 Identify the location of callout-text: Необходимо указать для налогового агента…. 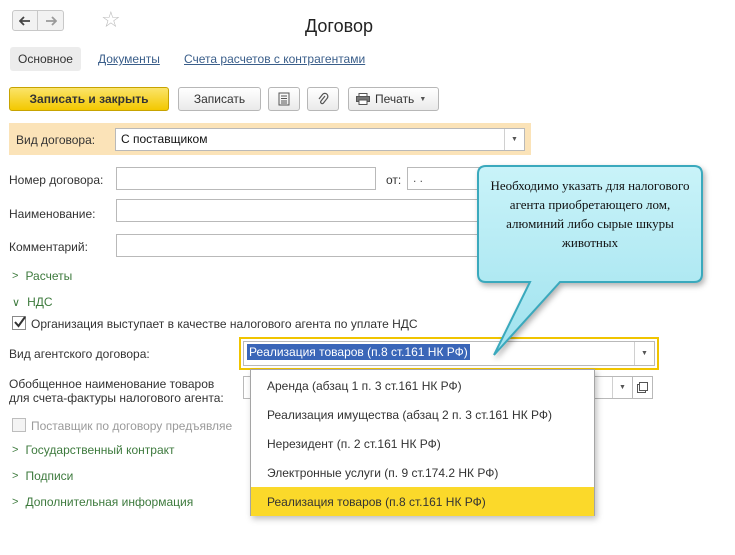
(590, 214).